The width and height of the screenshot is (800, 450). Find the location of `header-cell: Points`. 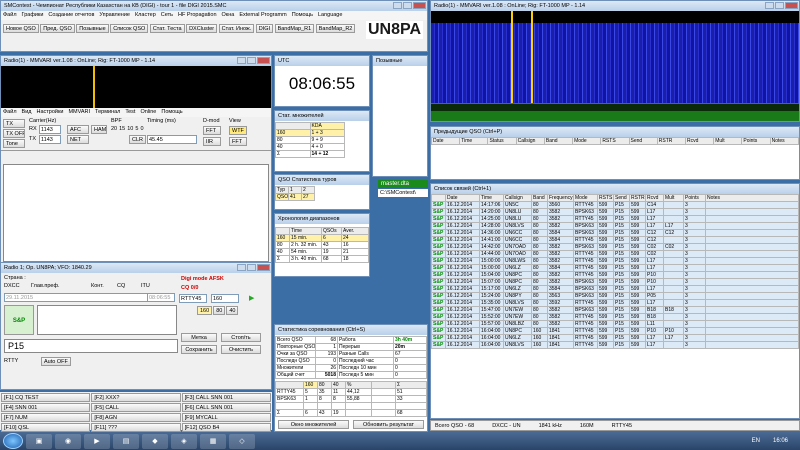

header-cell: Points is located at coordinates (694, 198).